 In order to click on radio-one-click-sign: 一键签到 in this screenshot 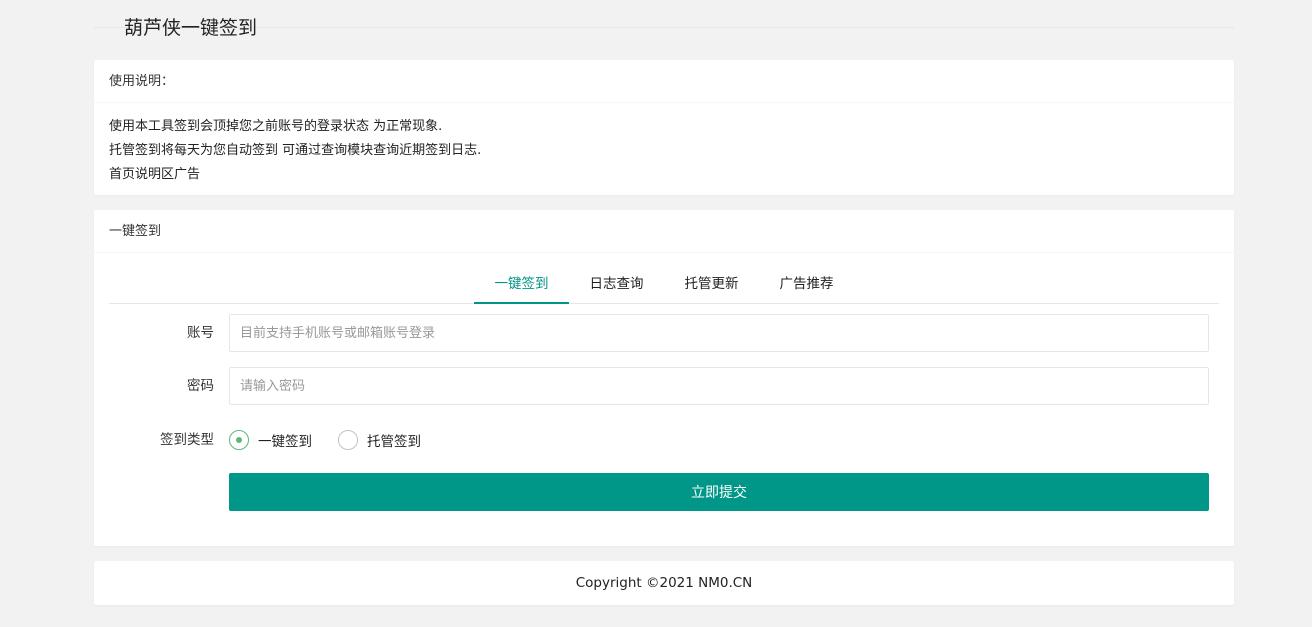, I will do `click(270, 440)`.